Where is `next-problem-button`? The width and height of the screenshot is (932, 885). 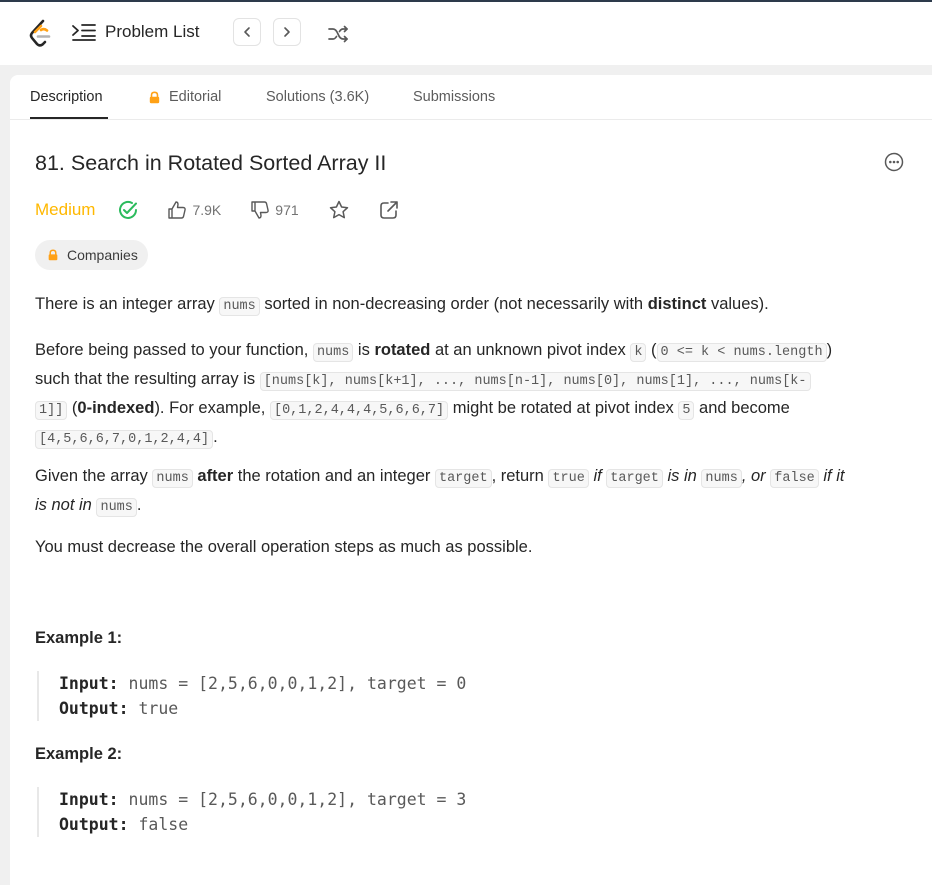 next-problem-button is located at coordinates (287, 32).